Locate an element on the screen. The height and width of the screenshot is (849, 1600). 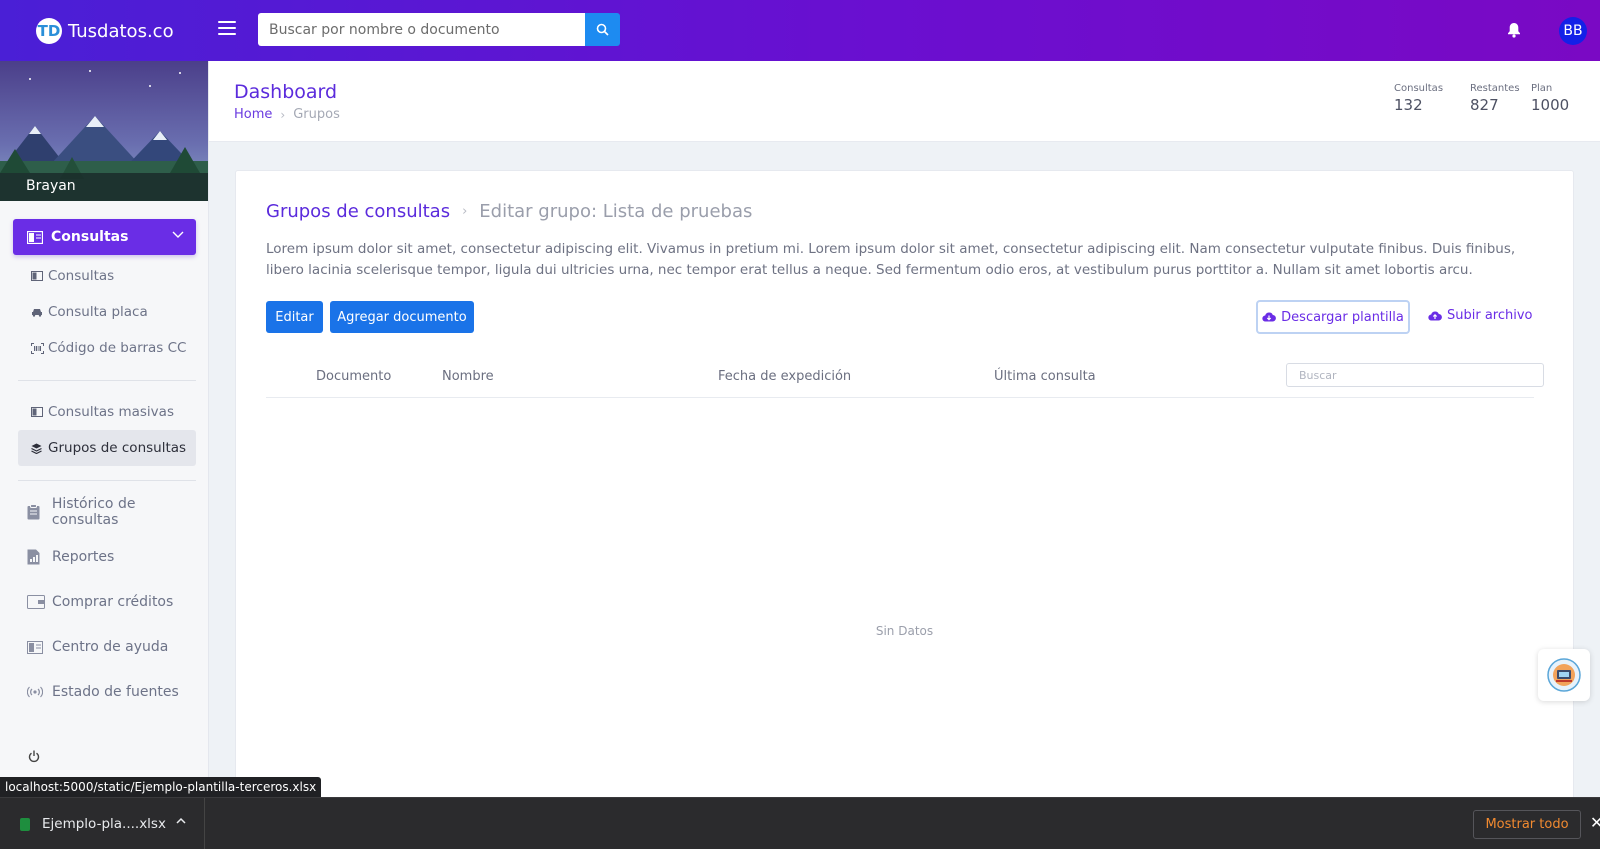
sidebar-item-label: Consultas is located at coordinates (81, 276).